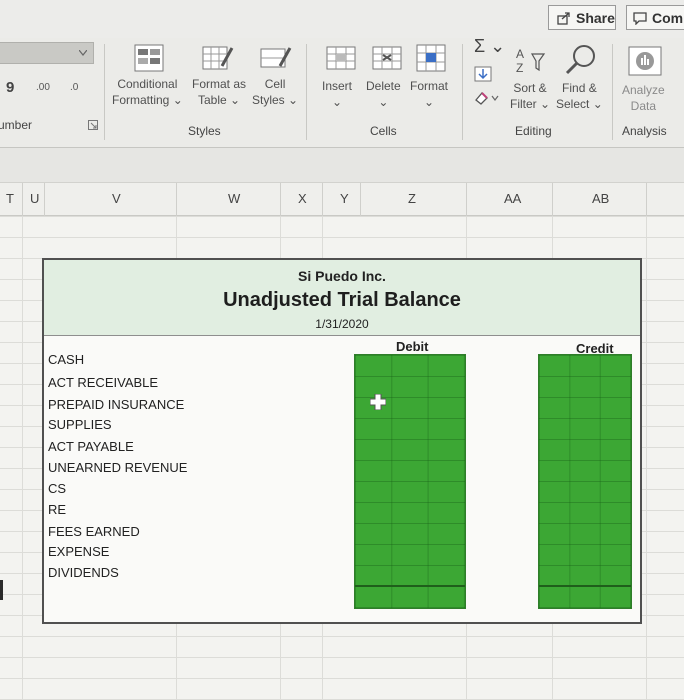 Image resolution: width=684 pixels, height=700 pixels. What do you see at coordinates (530, 104) in the screenshot?
I see `sort-filter-line2: Filter ⌄` at bounding box center [530, 104].